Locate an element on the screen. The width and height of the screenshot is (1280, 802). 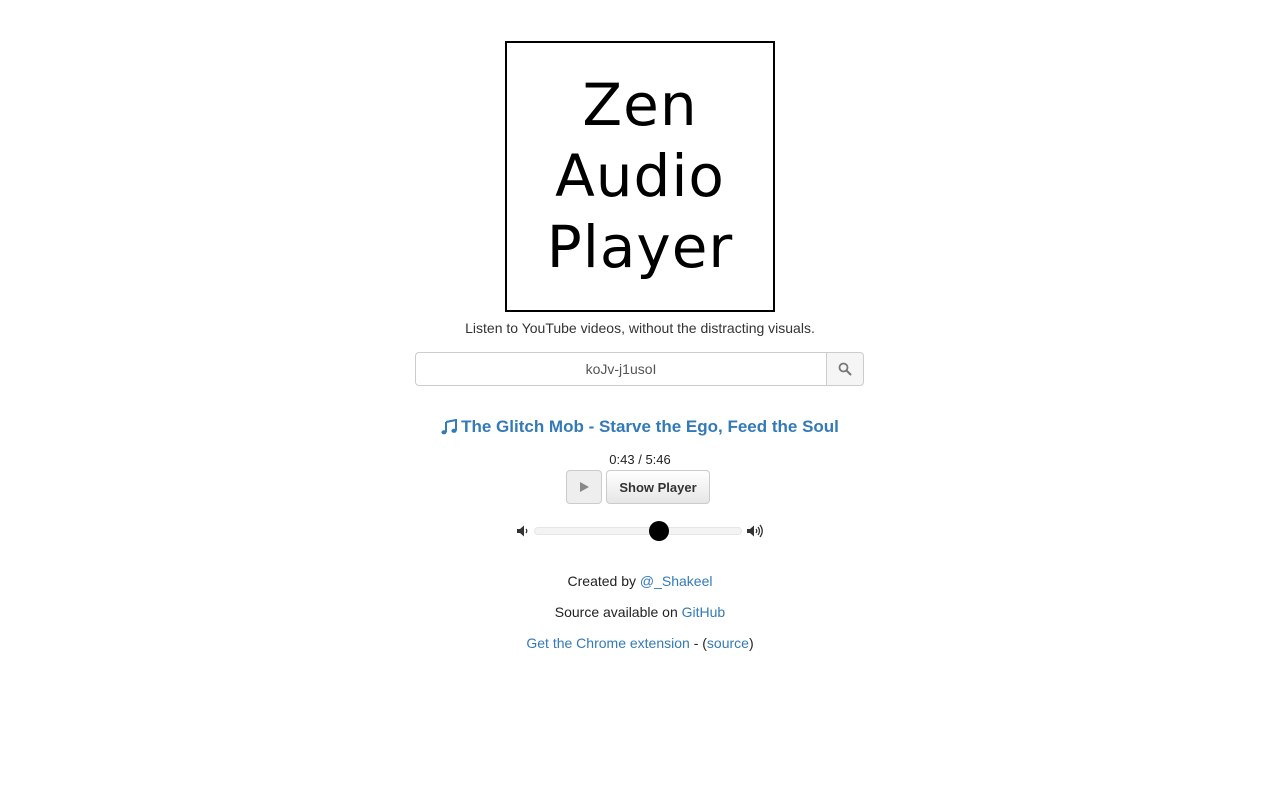
chrome-extension-link: Get the Chrome extension is located at coordinates (607, 643).